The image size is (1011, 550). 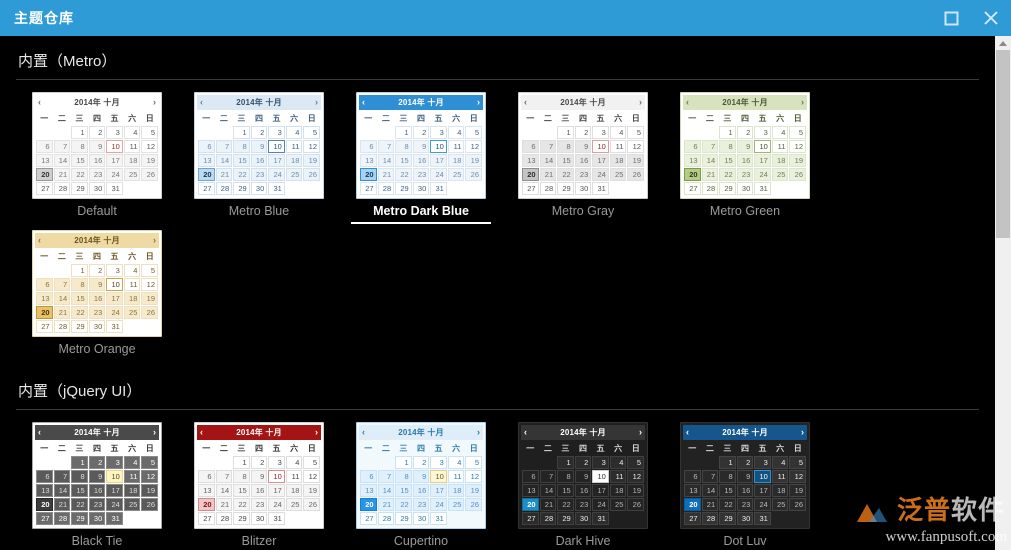 I want to click on calendar-day-cell: 21, so click(x=710, y=504).